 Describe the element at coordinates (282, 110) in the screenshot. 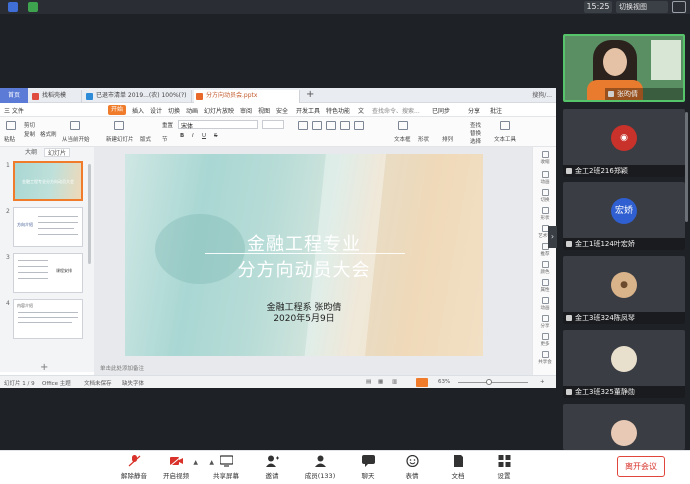

I see `menu-security: 安全` at that location.